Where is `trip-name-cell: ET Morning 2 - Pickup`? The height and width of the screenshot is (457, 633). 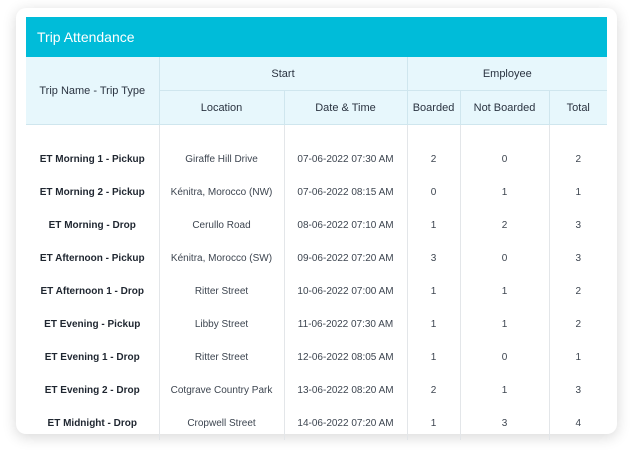 trip-name-cell: ET Morning 2 - Pickup is located at coordinates (93, 192).